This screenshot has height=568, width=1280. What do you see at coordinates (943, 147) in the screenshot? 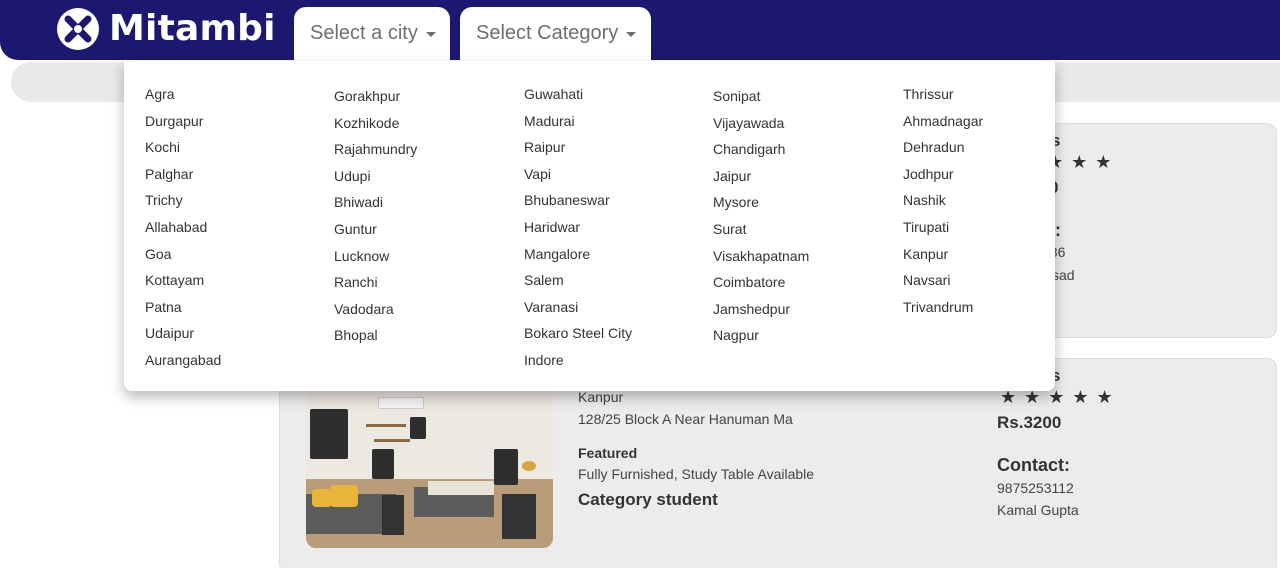
I see `city-option: Dehradun` at bounding box center [943, 147].